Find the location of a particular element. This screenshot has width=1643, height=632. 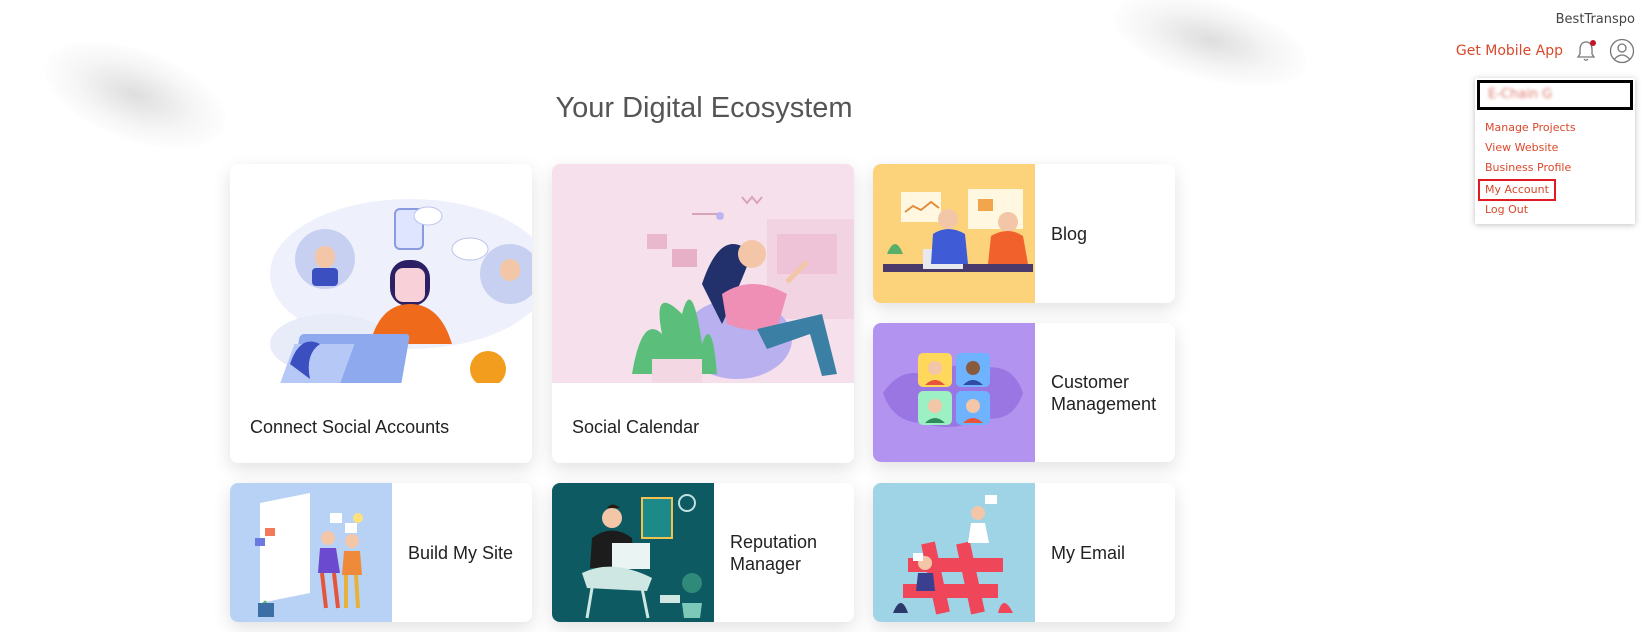

card-my-email: My Email is located at coordinates (1024, 552).